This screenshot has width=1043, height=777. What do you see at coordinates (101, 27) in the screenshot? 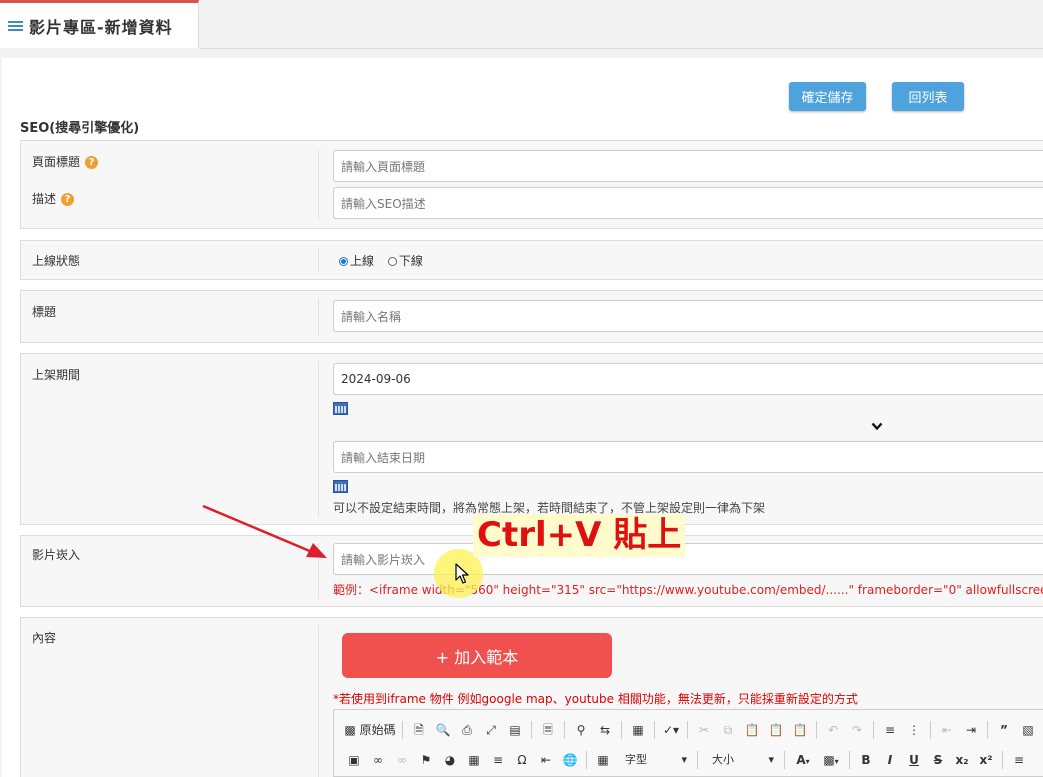
I see `page-title: 影片專區-新增資料` at bounding box center [101, 27].